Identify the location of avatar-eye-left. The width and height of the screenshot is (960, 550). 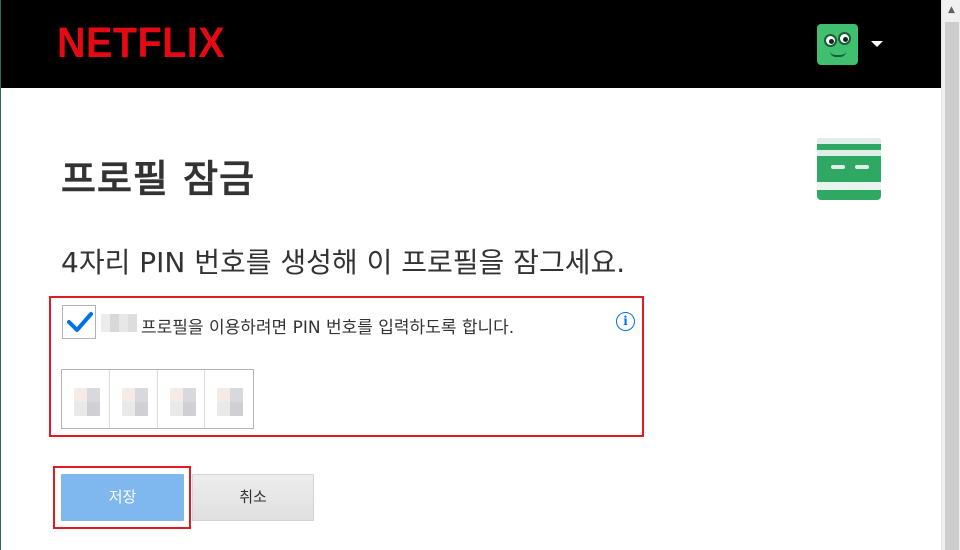
(830, 40).